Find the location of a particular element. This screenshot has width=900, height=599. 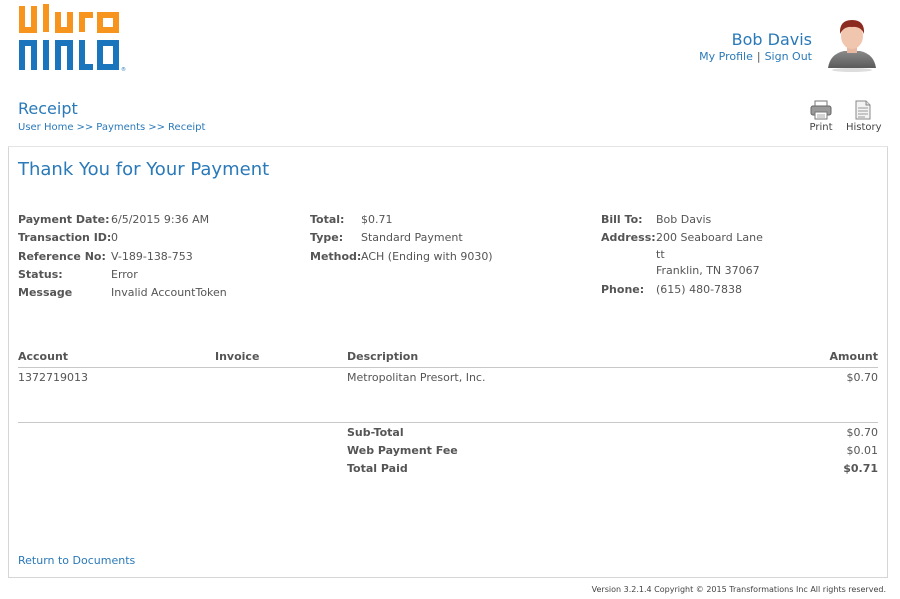

payment-date-value: 6/5/2015 9:36 AM is located at coordinates (160, 219).